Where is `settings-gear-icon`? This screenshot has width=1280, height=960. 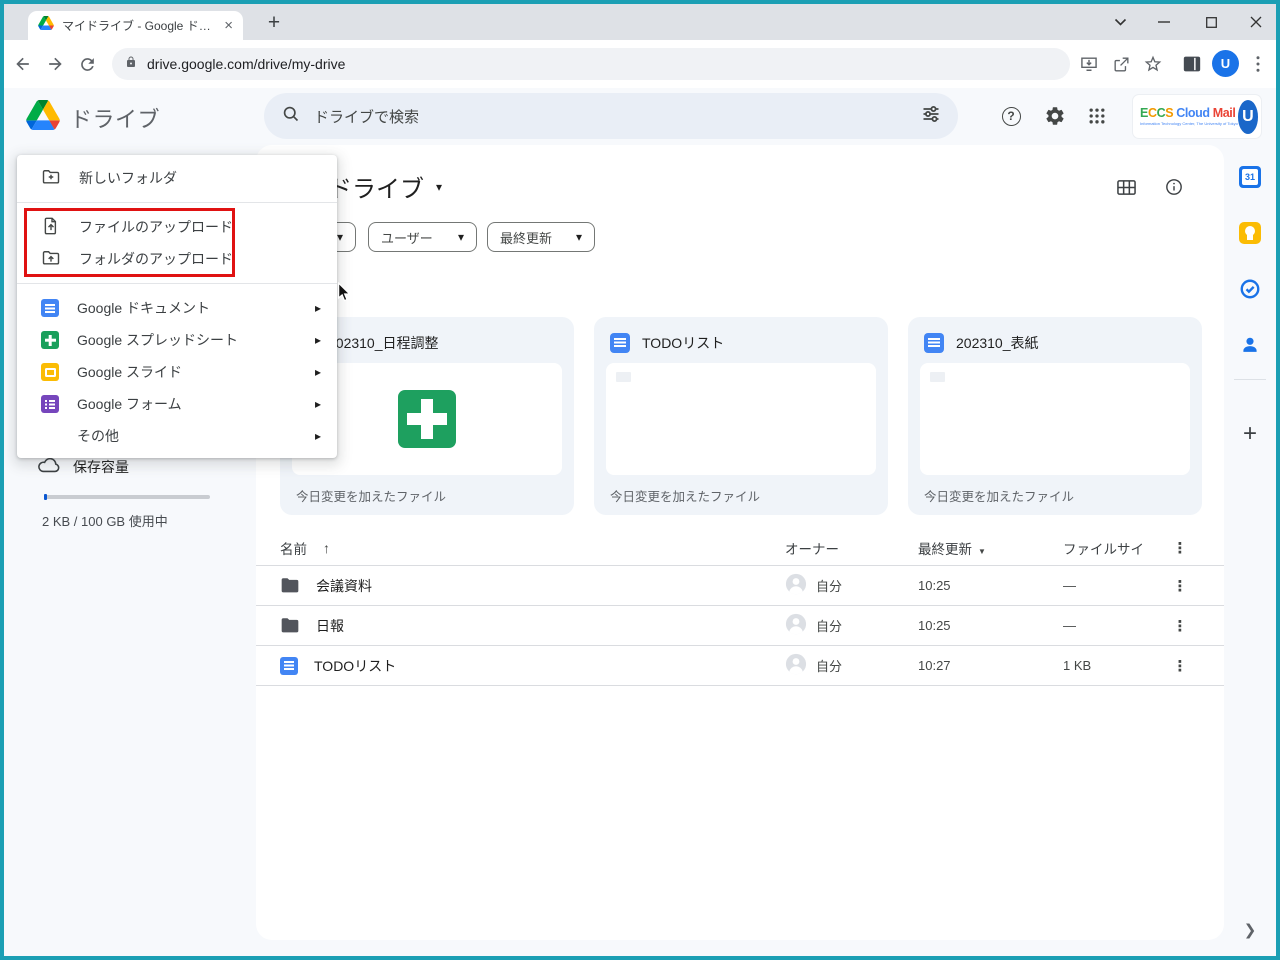 settings-gear-icon is located at coordinates (1055, 116).